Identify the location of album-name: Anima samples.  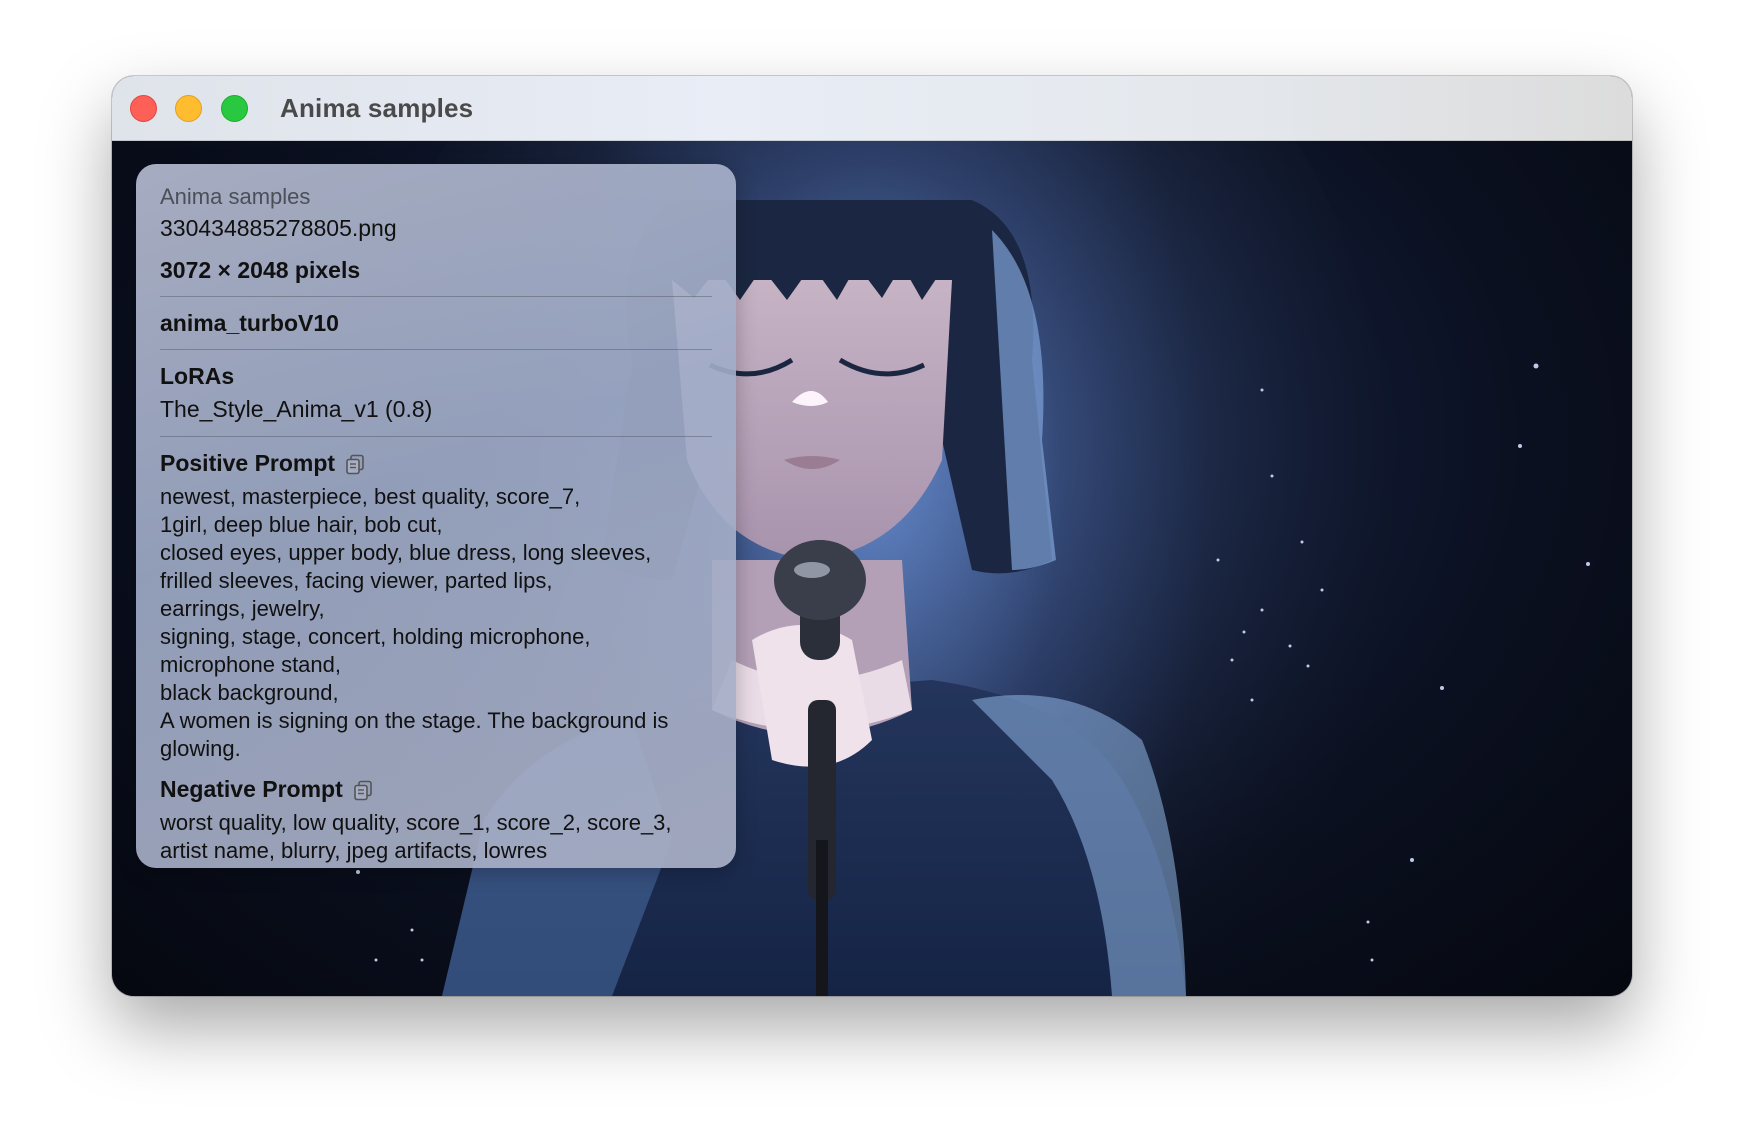
(235, 196).